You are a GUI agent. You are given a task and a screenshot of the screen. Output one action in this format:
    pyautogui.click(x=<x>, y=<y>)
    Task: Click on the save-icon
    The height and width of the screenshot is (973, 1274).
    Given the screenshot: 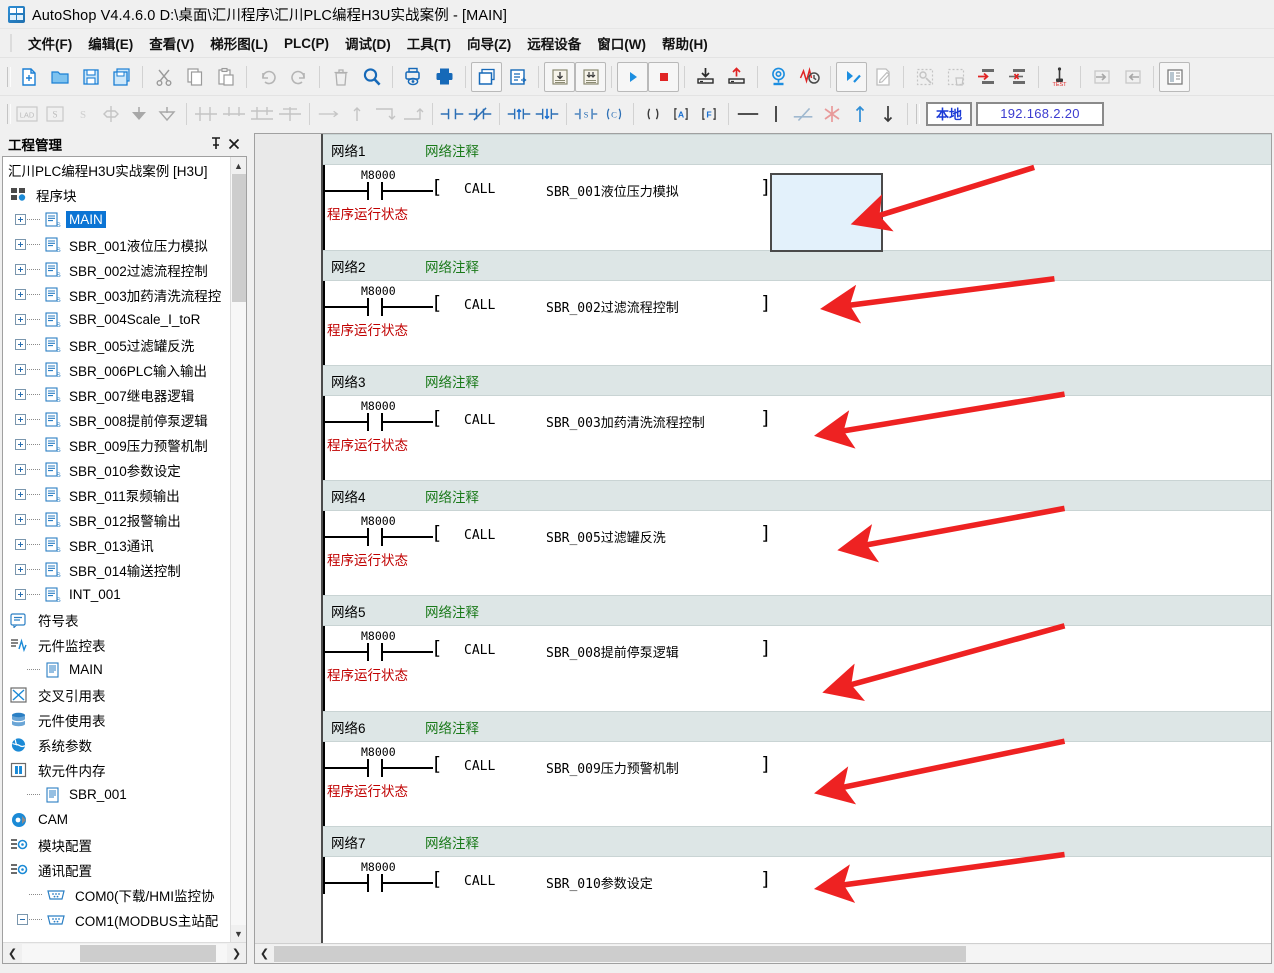 What is the action you would take?
    pyautogui.click(x=90, y=77)
    